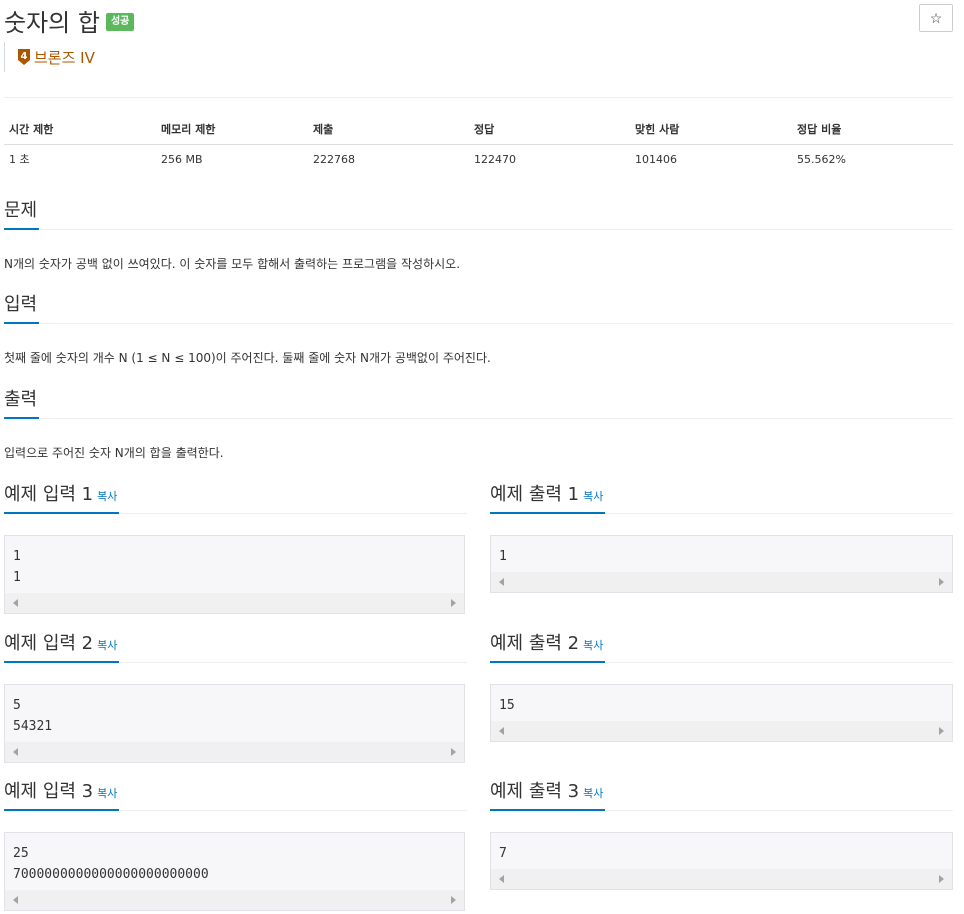 The width and height of the screenshot is (964, 914). Describe the element at coordinates (33, 716) in the screenshot. I see `sample-input-2-content: 5 54321` at that location.